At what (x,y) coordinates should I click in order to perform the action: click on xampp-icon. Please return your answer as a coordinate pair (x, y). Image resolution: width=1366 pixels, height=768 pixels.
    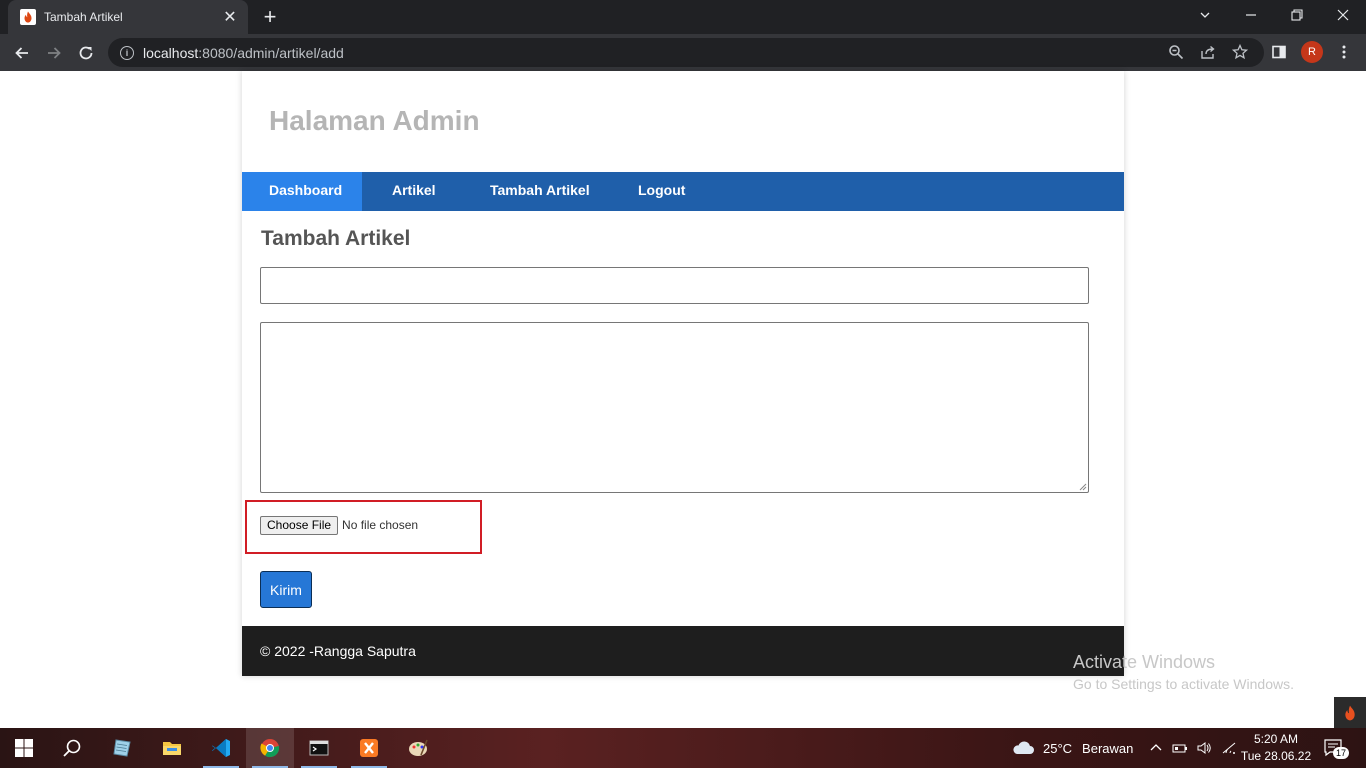
    Looking at the image, I should click on (369, 748).